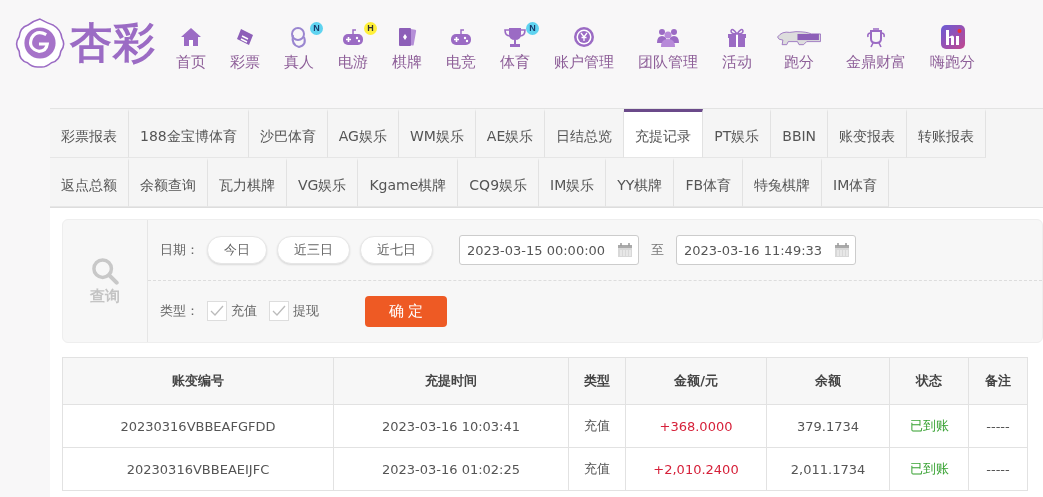 The image size is (1043, 497). I want to click on nav-item: 跑分, so click(799, 44).